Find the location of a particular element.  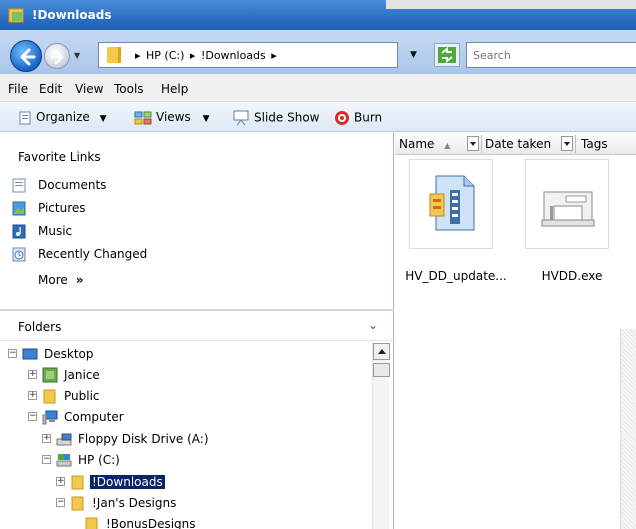

tree-label-selected: !Downloads is located at coordinates (127, 482).